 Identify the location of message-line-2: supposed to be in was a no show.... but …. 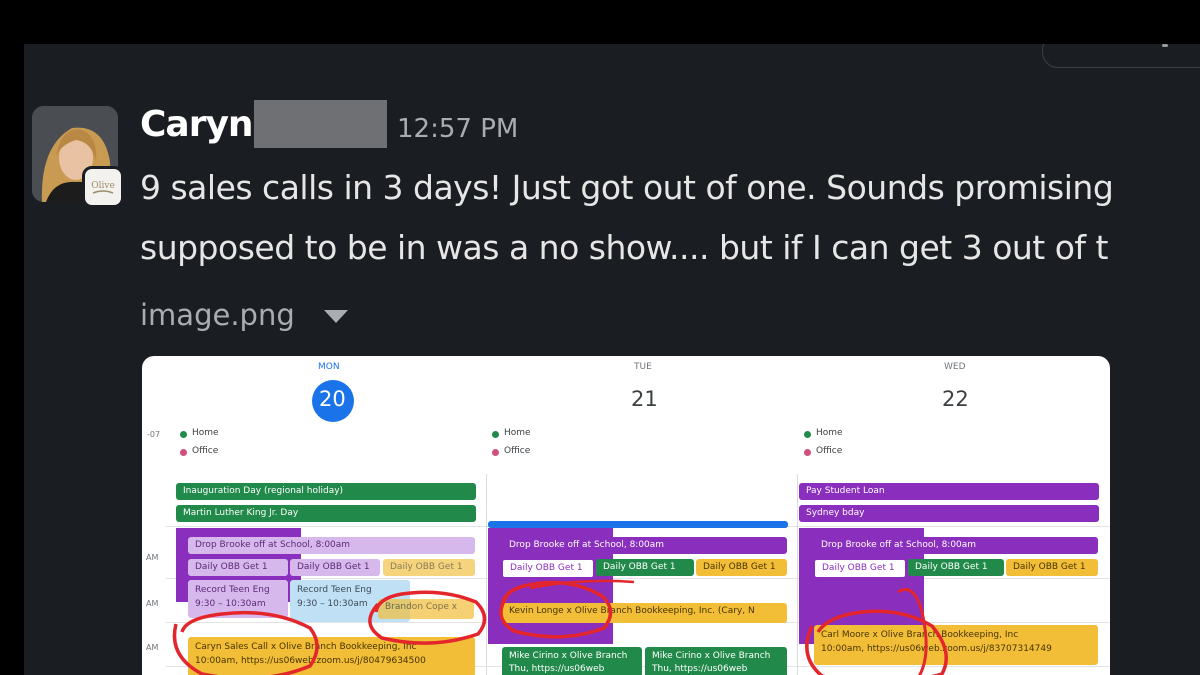
(624, 247).